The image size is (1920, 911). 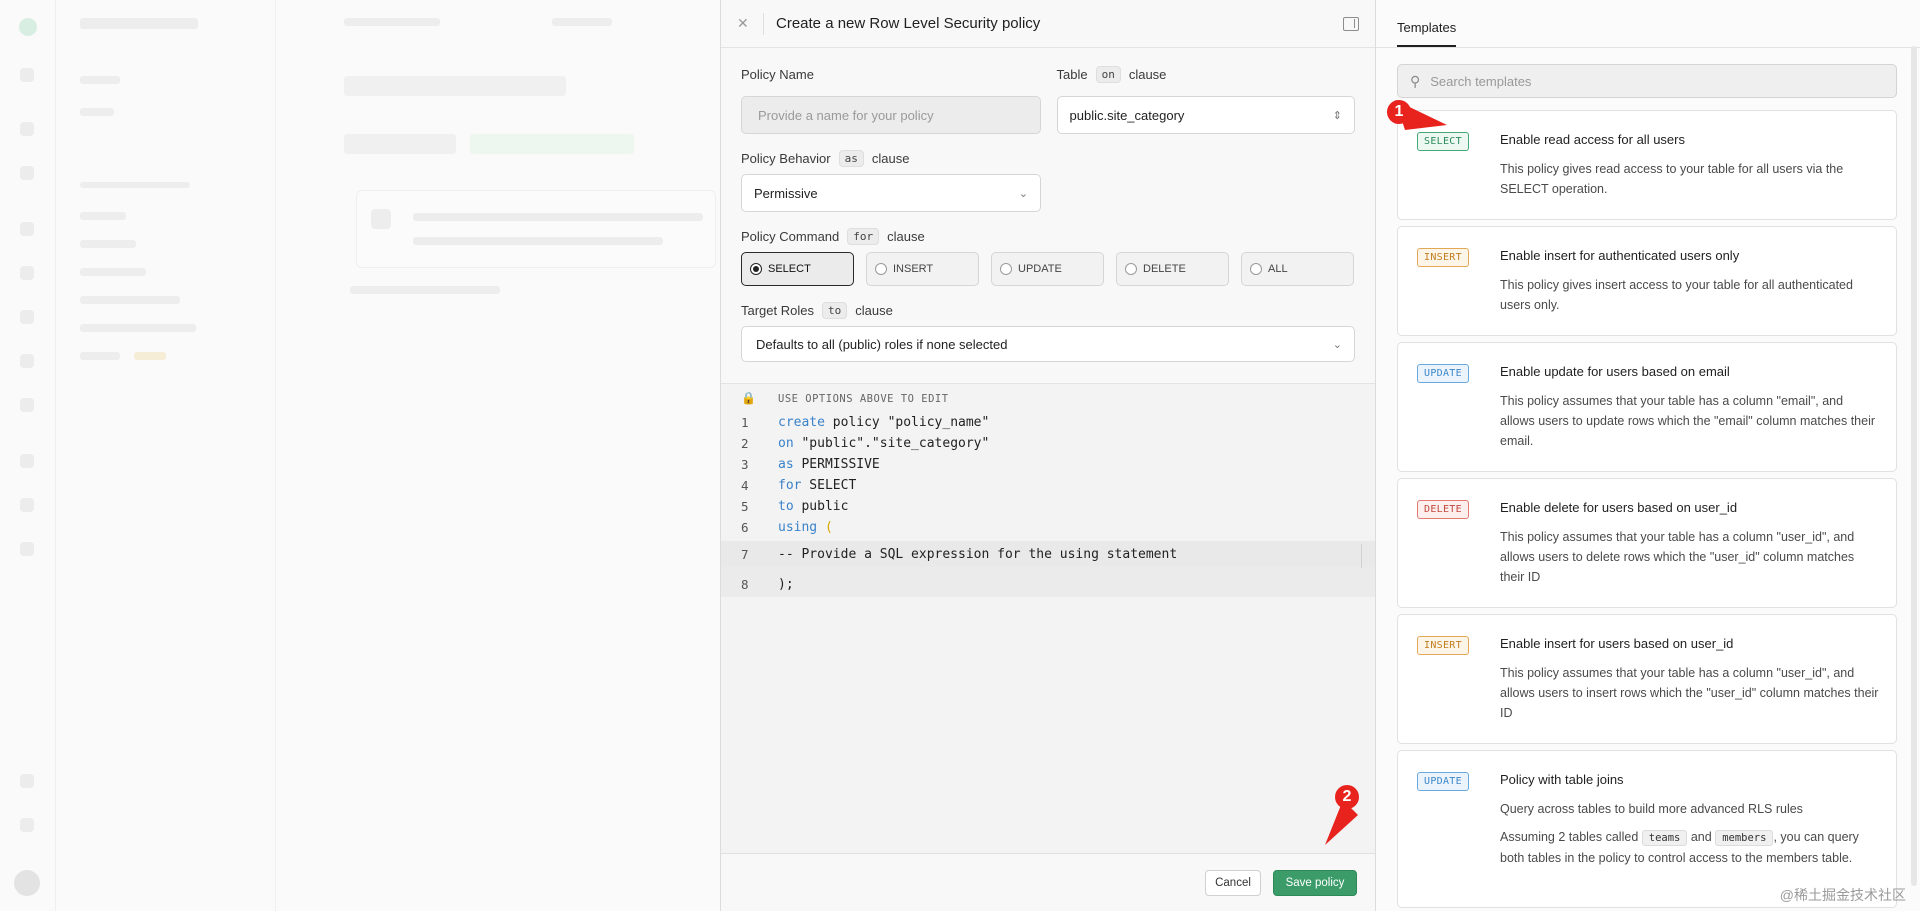 What do you see at coordinates (1337, 115) in the screenshot?
I see `chevron-up-down-icon: ⇕` at bounding box center [1337, 115].